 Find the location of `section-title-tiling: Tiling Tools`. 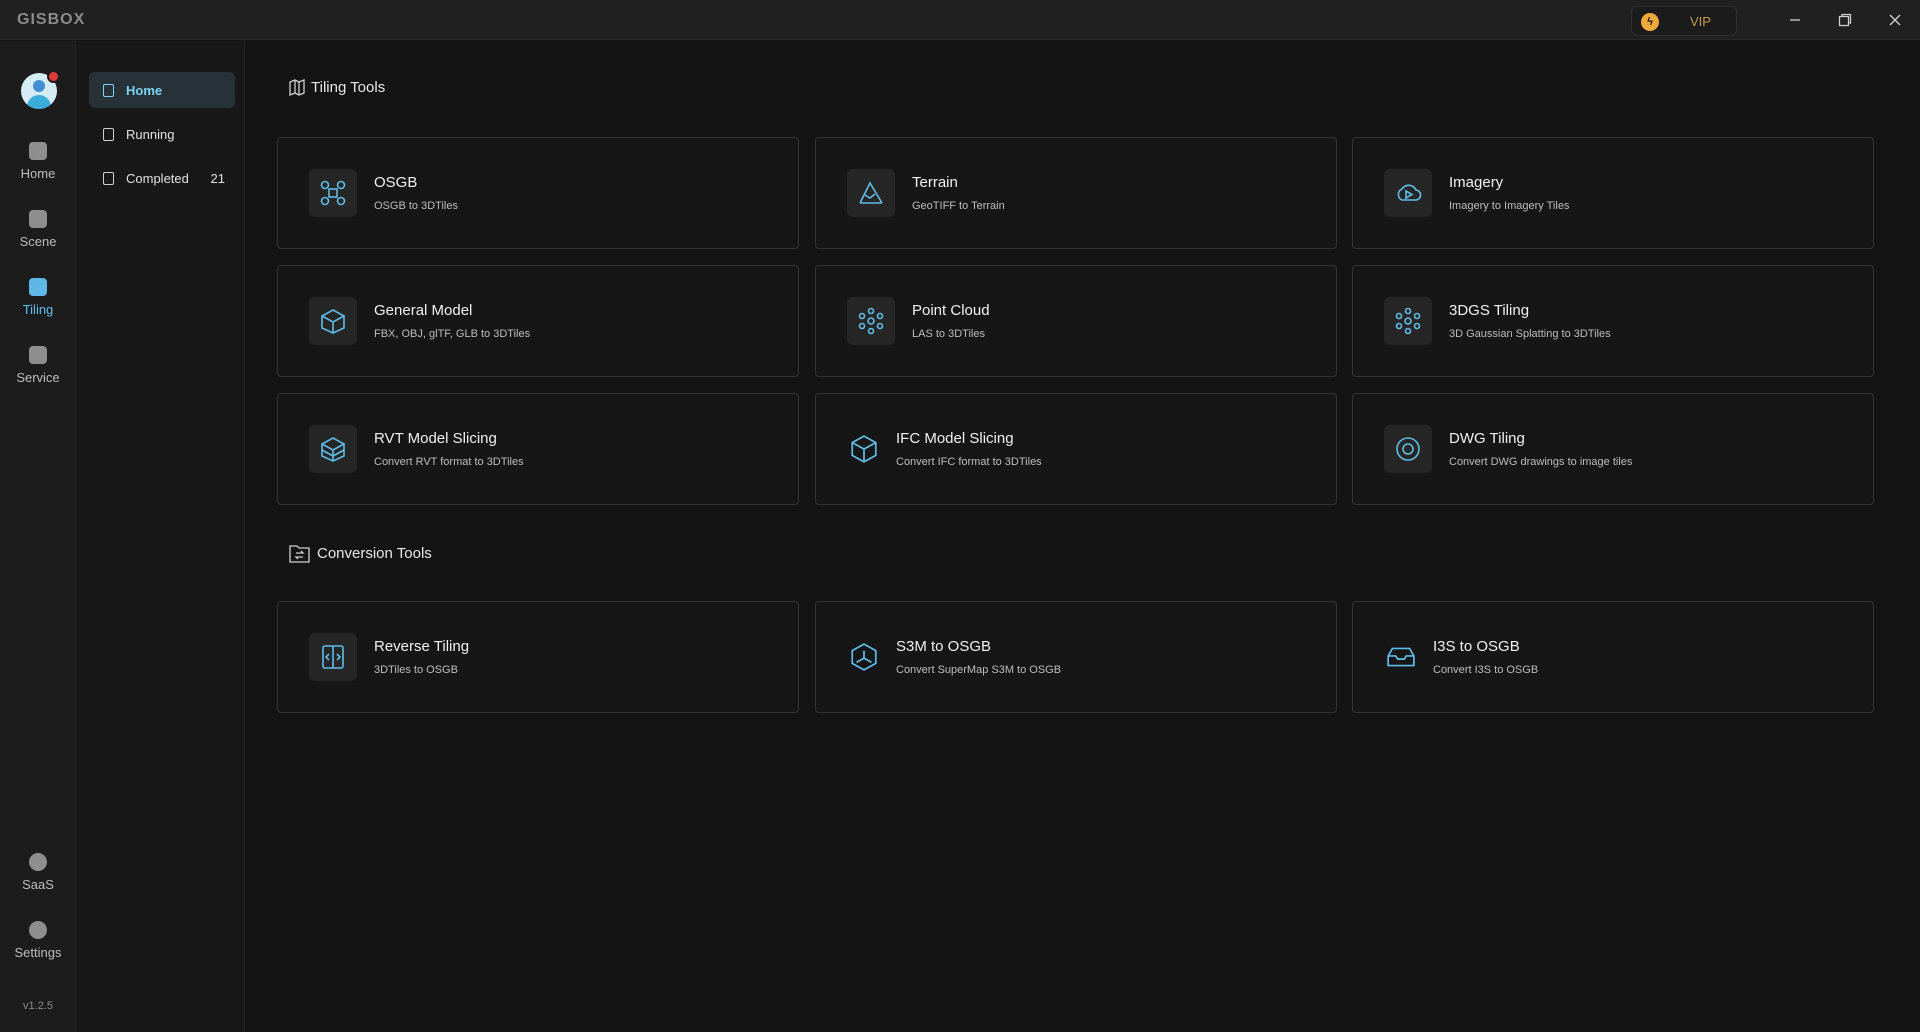

section-title-tiling: Tiling Tools is located at coordinates (336, 87).